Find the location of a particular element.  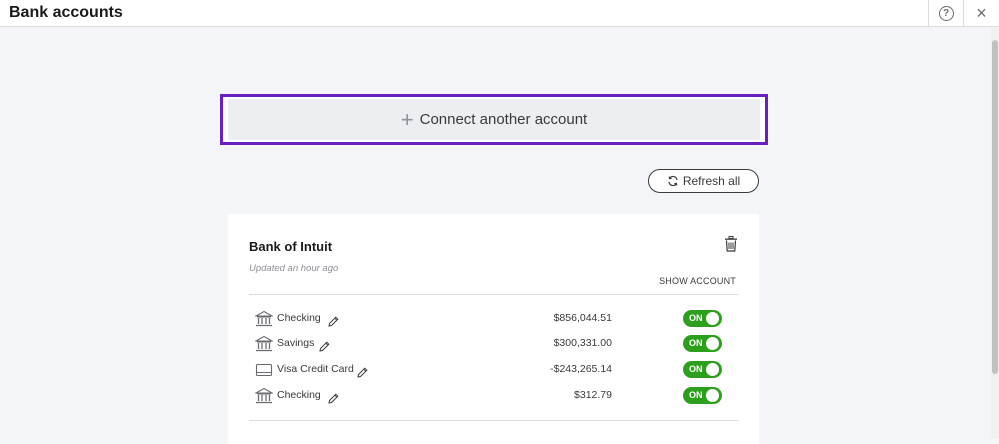

help-icon: ? is located at coordinates (946, 13).